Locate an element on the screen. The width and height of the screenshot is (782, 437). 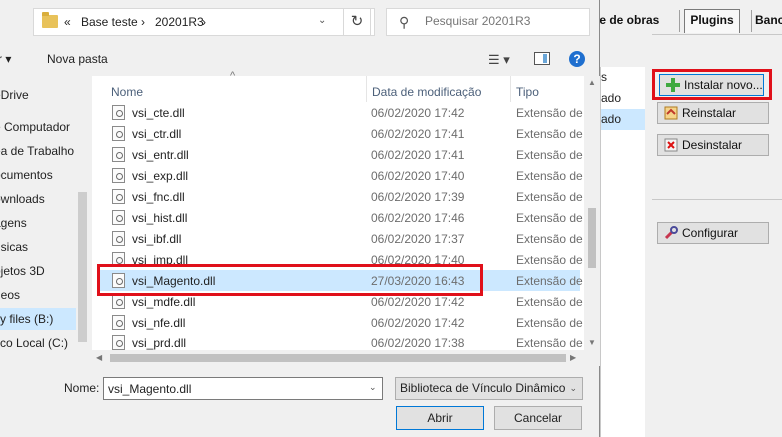
file-row: vsi_exp.dll 06/02/2020 17:40 Extensão de a is located at coordinates (346, 175).